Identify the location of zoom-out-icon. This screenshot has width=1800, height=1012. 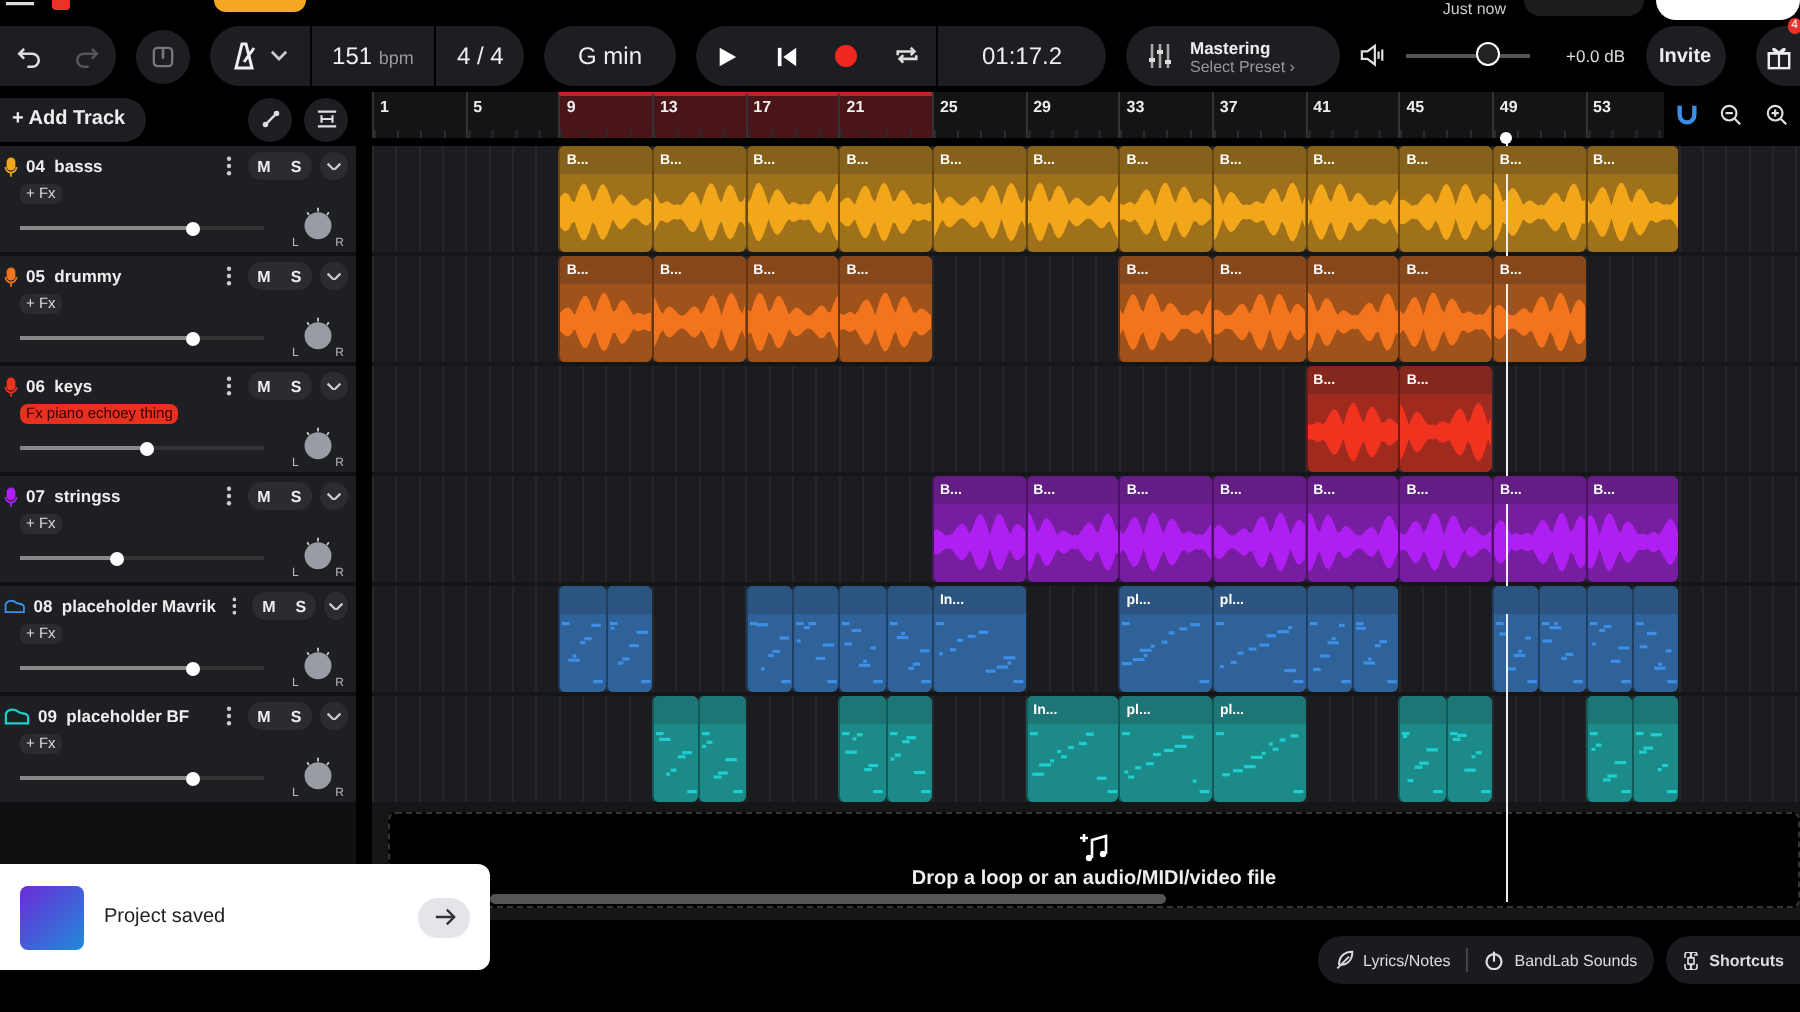
(1731, 115).